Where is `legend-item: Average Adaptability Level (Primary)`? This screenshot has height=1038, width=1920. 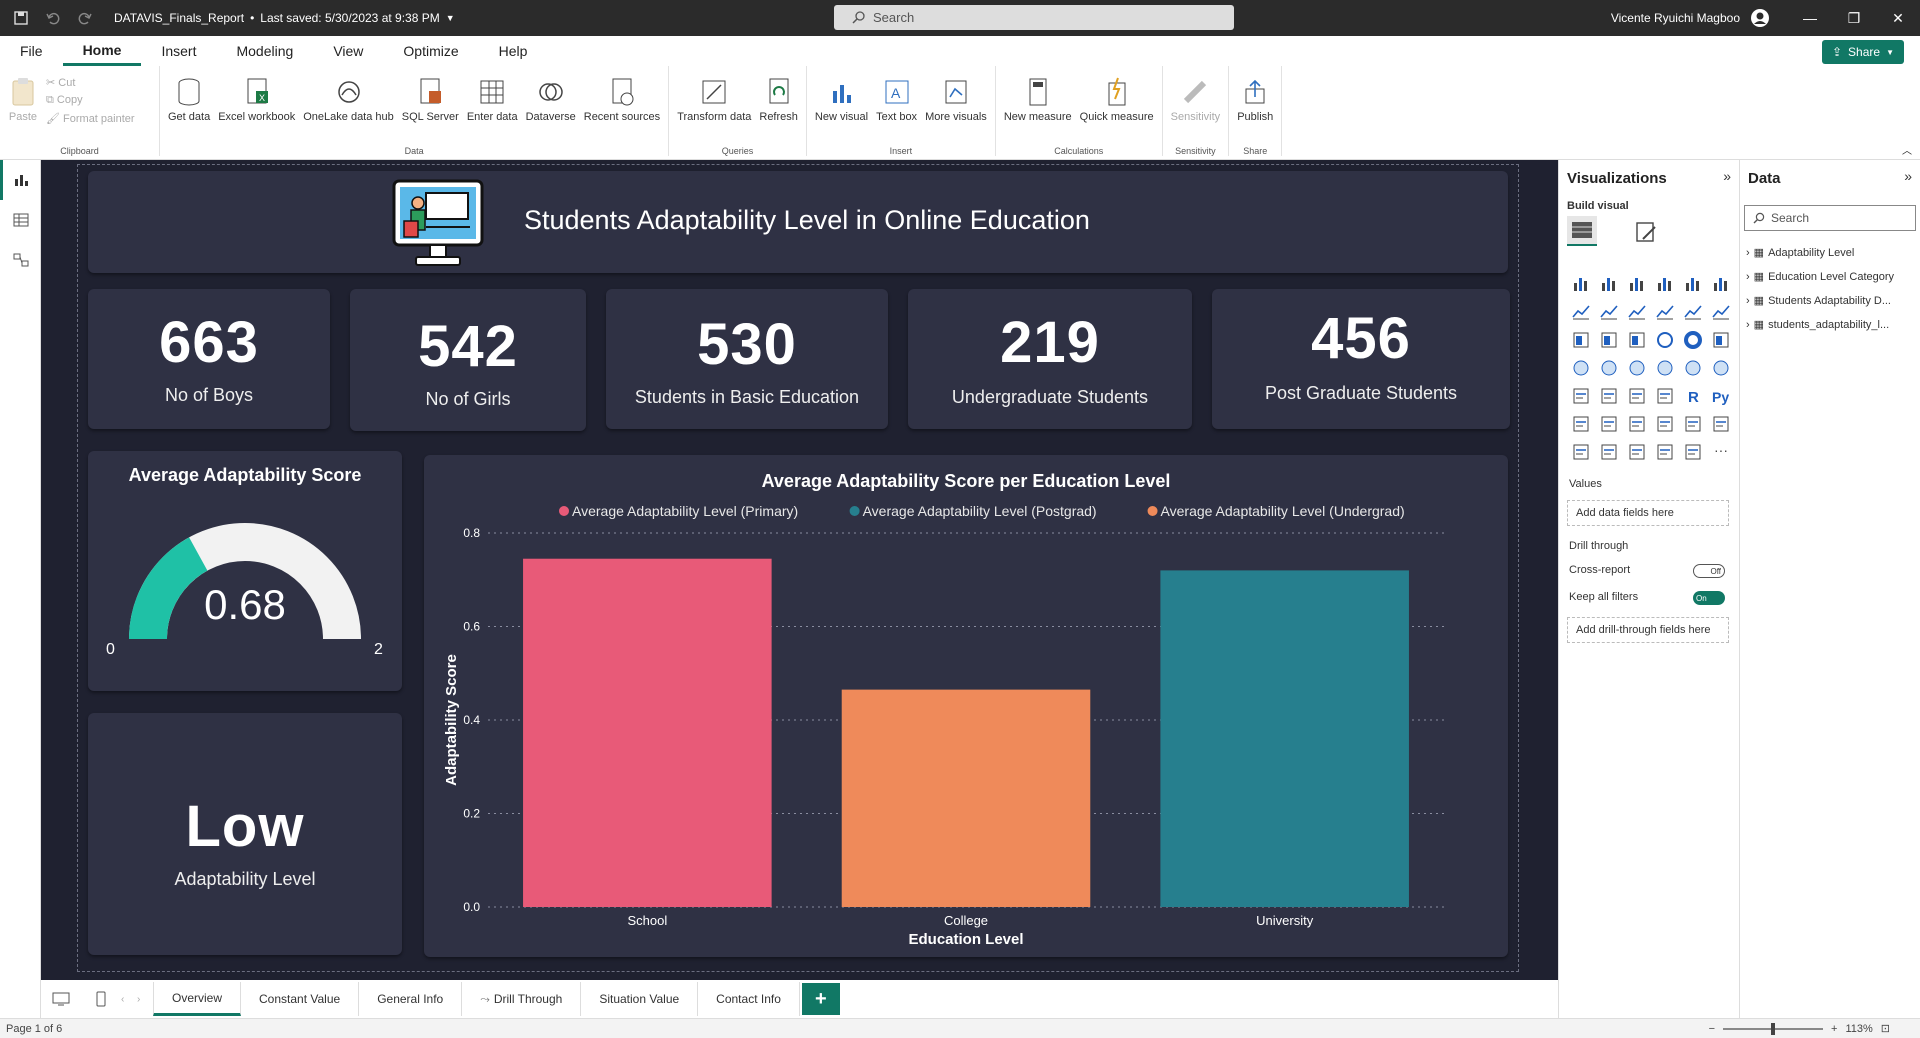
legend-item: Average Adaptability Level (Primary) is located at coordinates (678, 511).